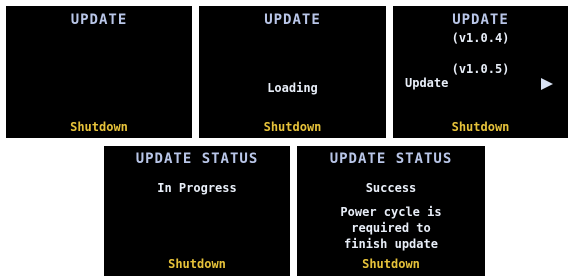 Image resolution: width=574 pixels, height=276 pixels. Describe the element at coordinates (480, 38) in the screenshot. I see `current-version: (v1.0.4)` at that location.